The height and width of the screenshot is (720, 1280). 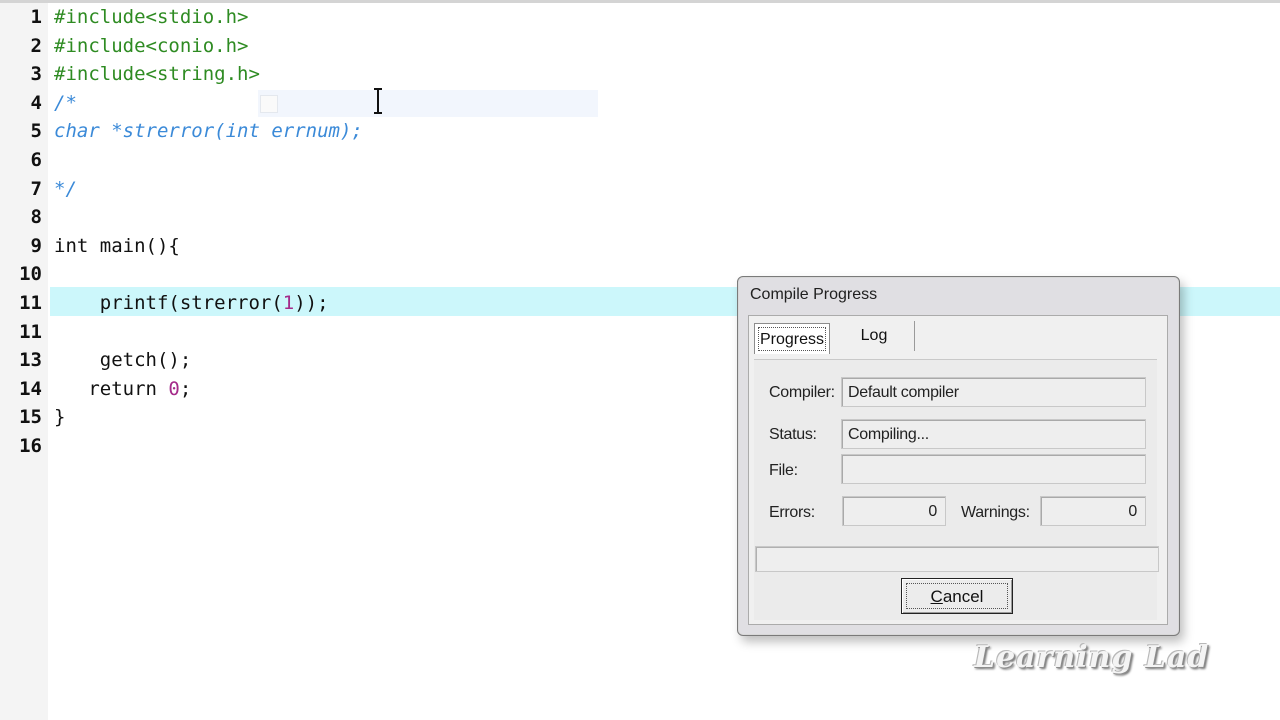 I want to click on code-line: printf(strerror(1));, so click(x=191, y=303).